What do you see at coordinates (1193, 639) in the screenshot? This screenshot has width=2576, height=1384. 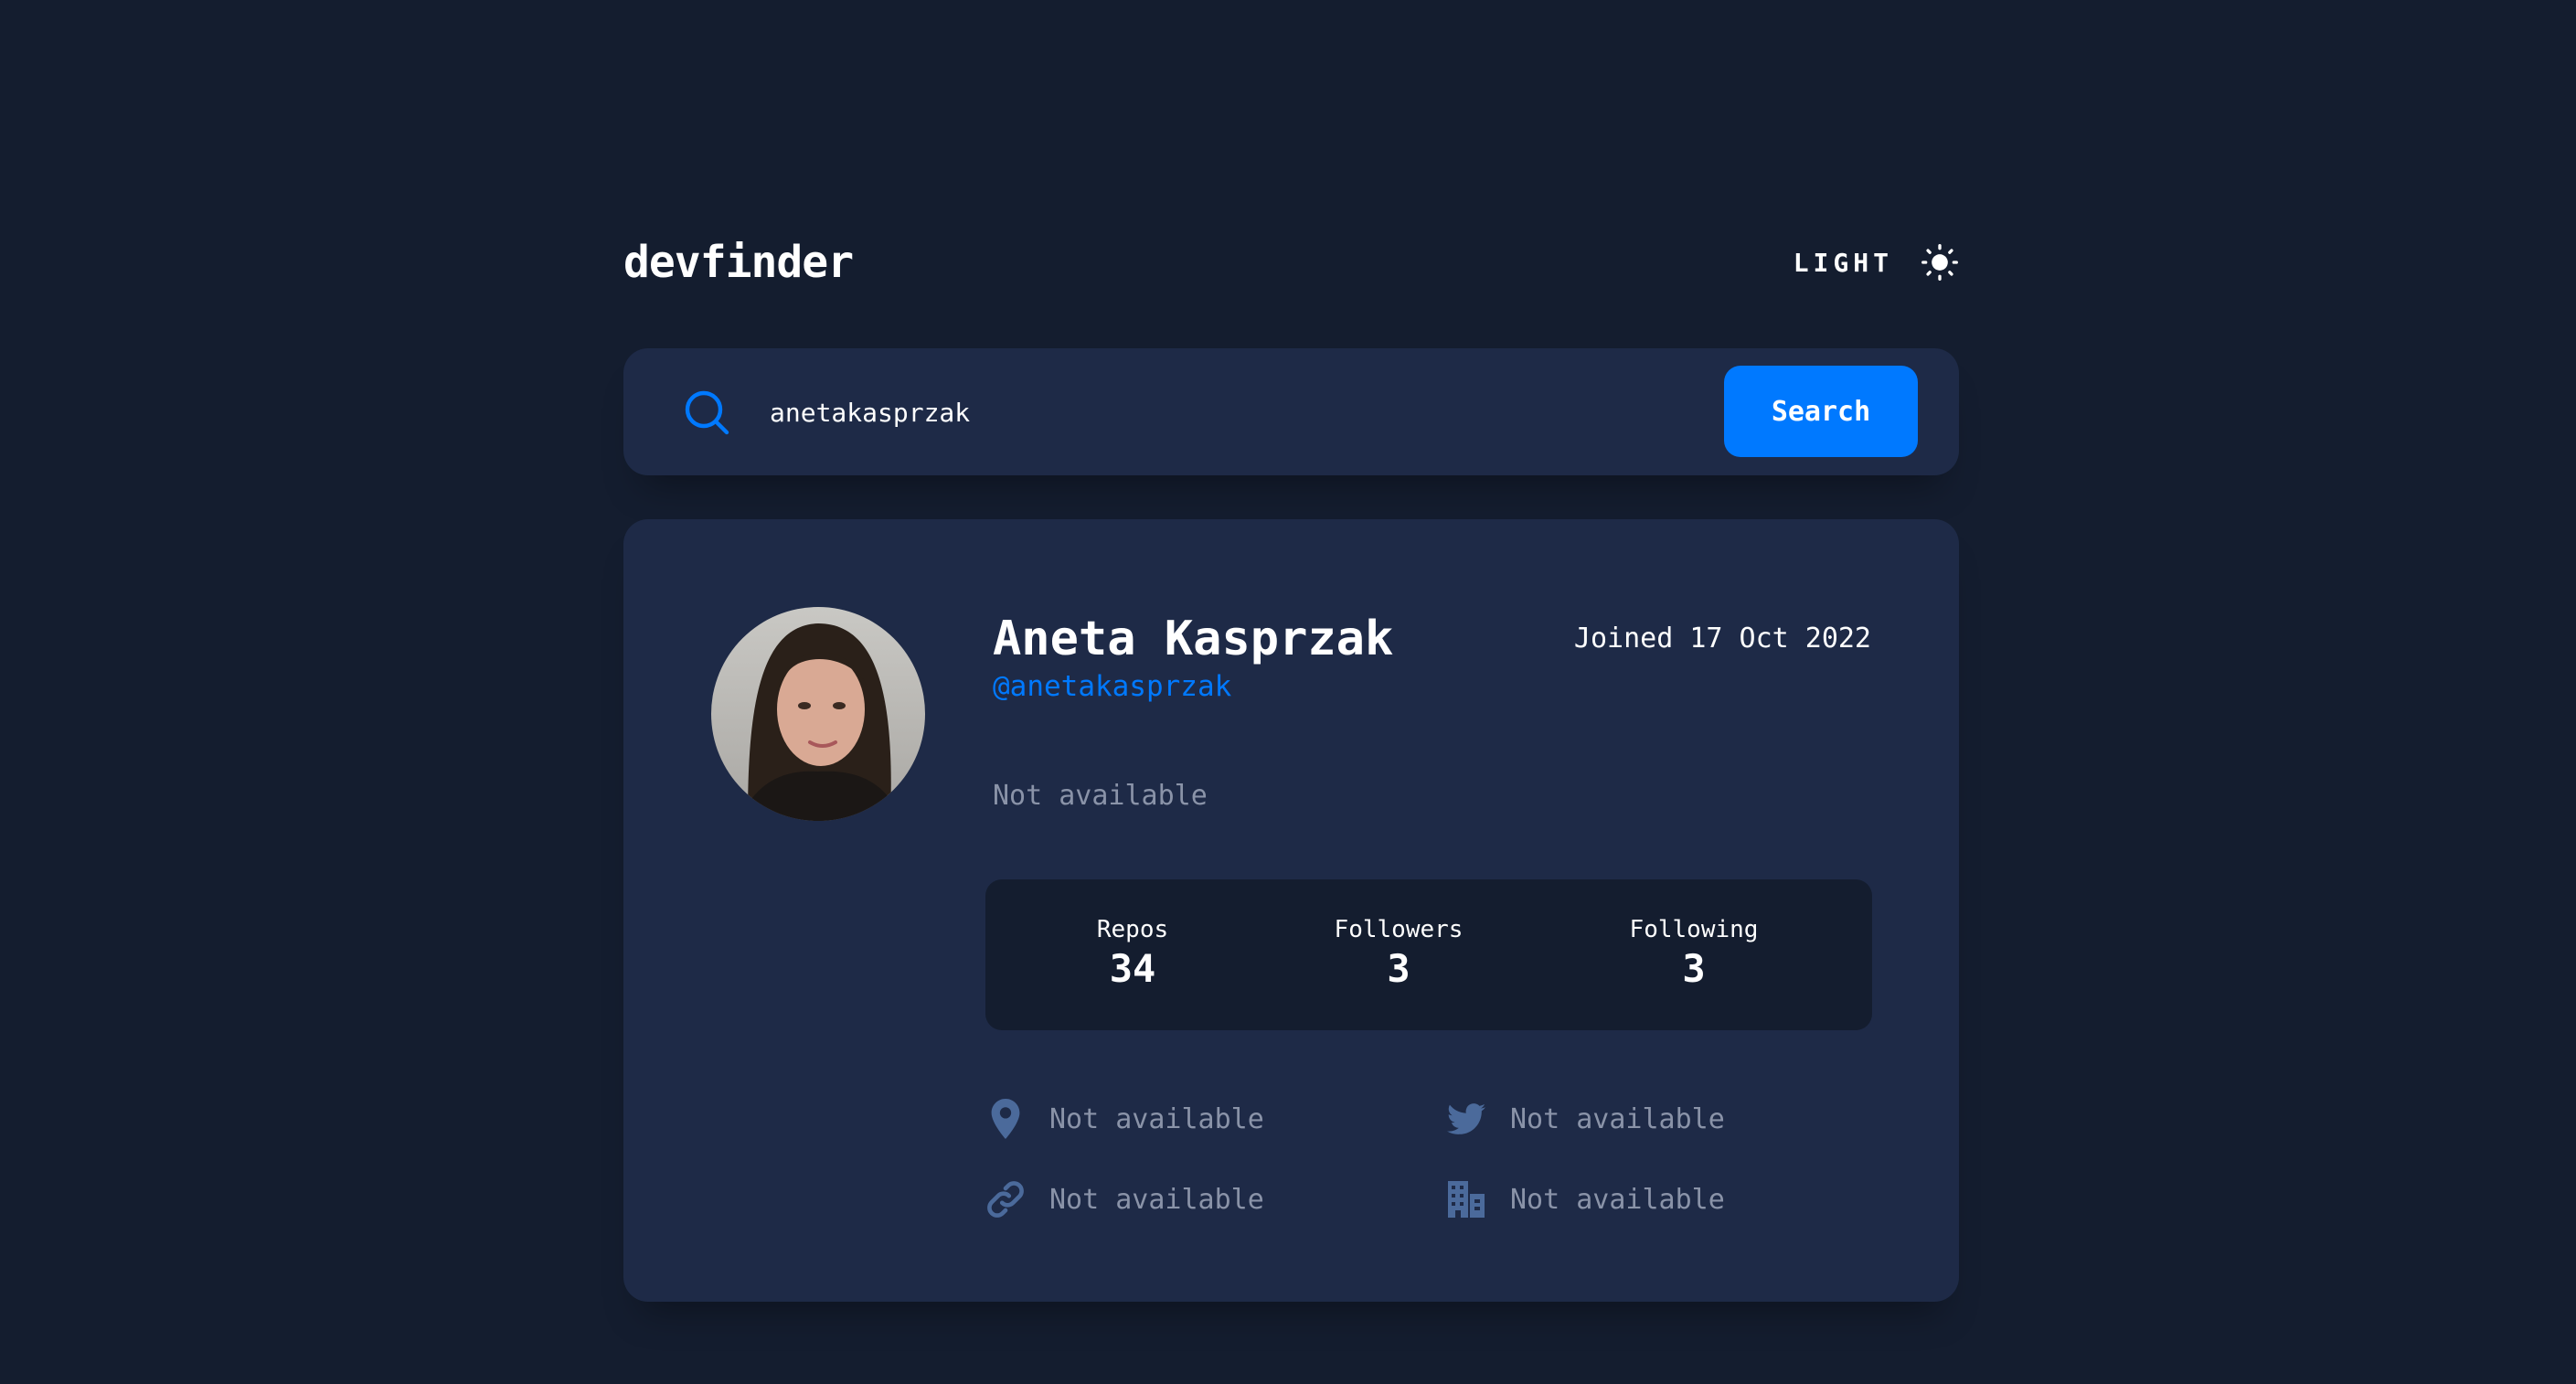 I see `profile-name: Aneta Kasprzak` at bounding box center [1193, 639].